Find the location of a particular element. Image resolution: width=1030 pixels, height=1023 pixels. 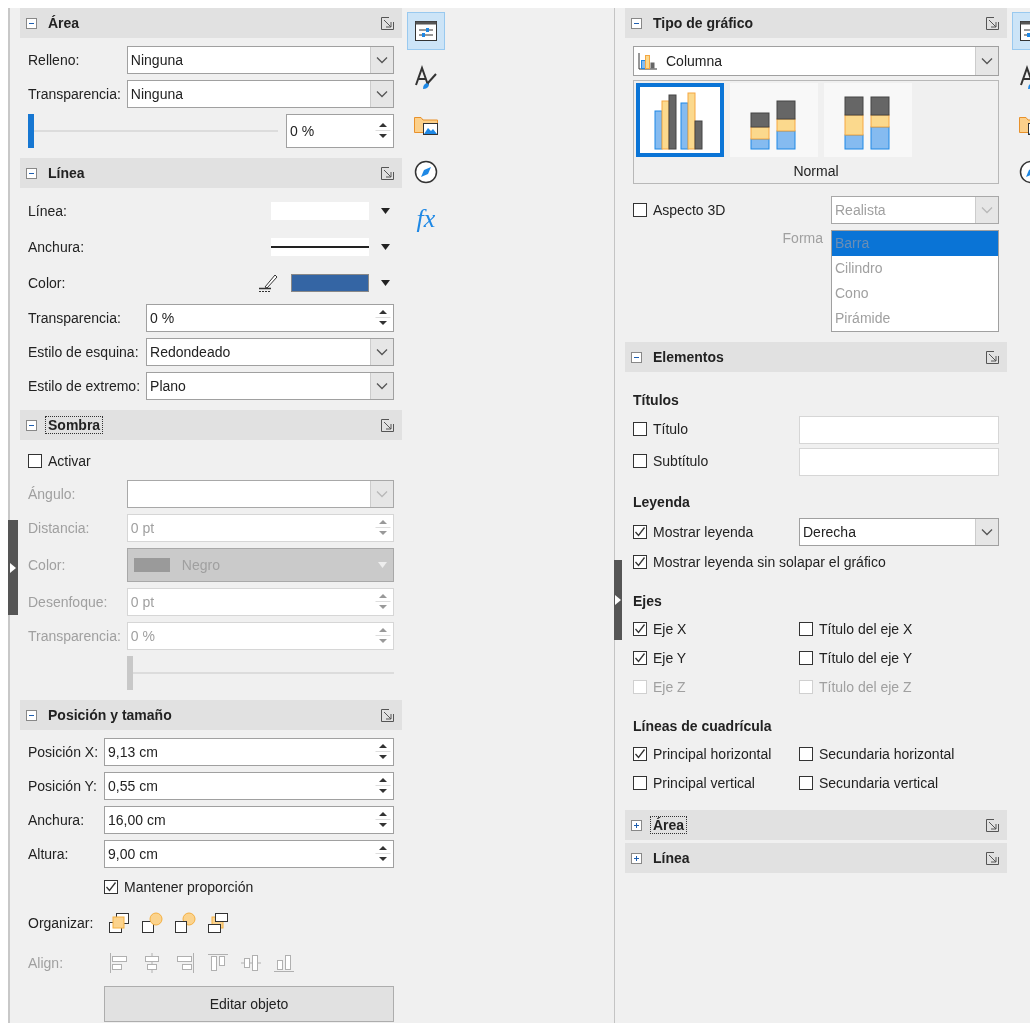

checkbox: Principal vertical is located at coordinates (694, 782).